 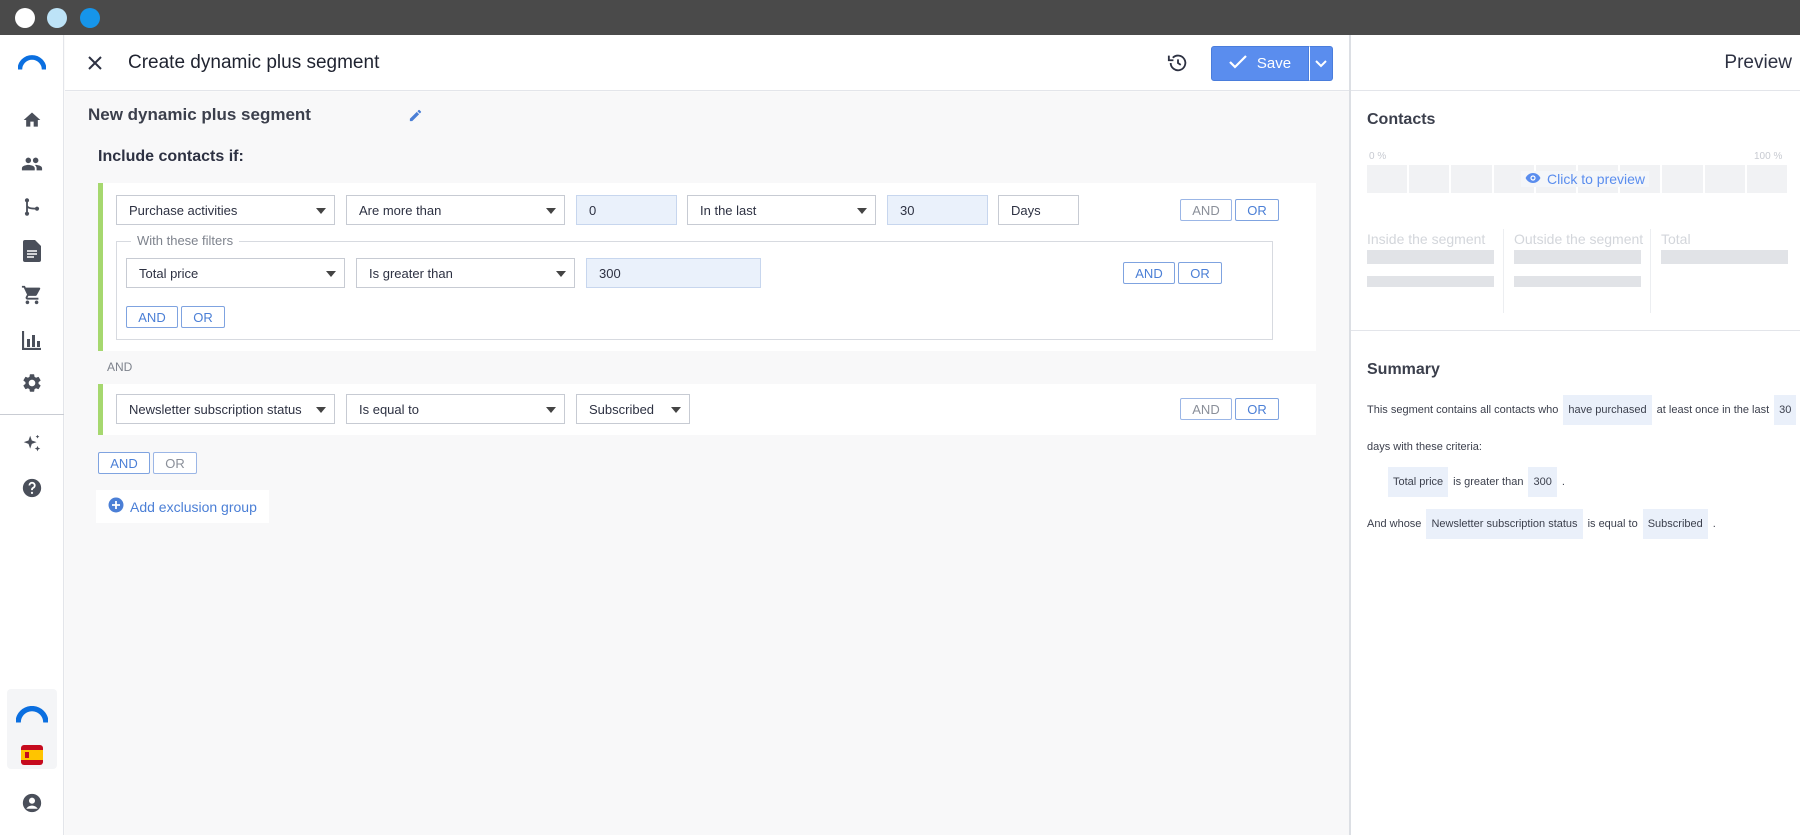 I want to click on period-value-input: 30, so click(x=937, y=210).